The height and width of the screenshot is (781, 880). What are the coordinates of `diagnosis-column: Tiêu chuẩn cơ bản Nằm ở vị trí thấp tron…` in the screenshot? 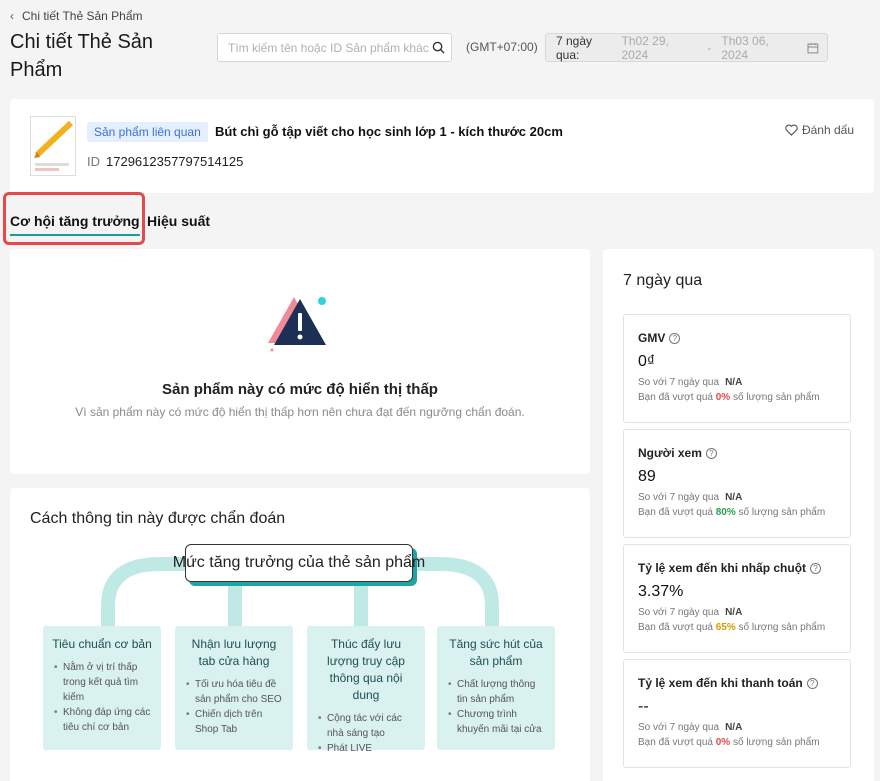 It's located at (102, 688).